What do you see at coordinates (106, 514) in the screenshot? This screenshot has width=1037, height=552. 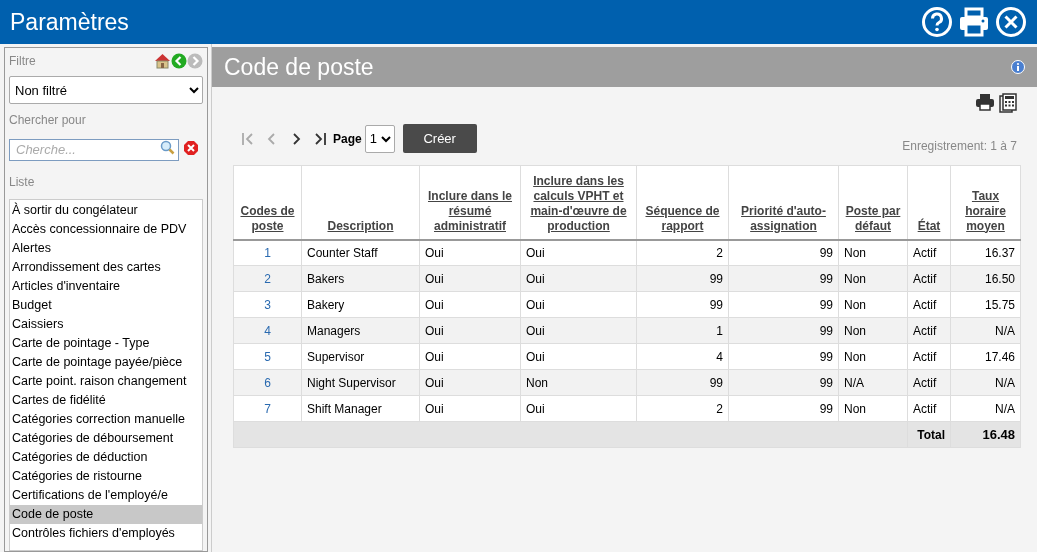 I see `list-item: Code de poste` at bounding box center [106, 514].